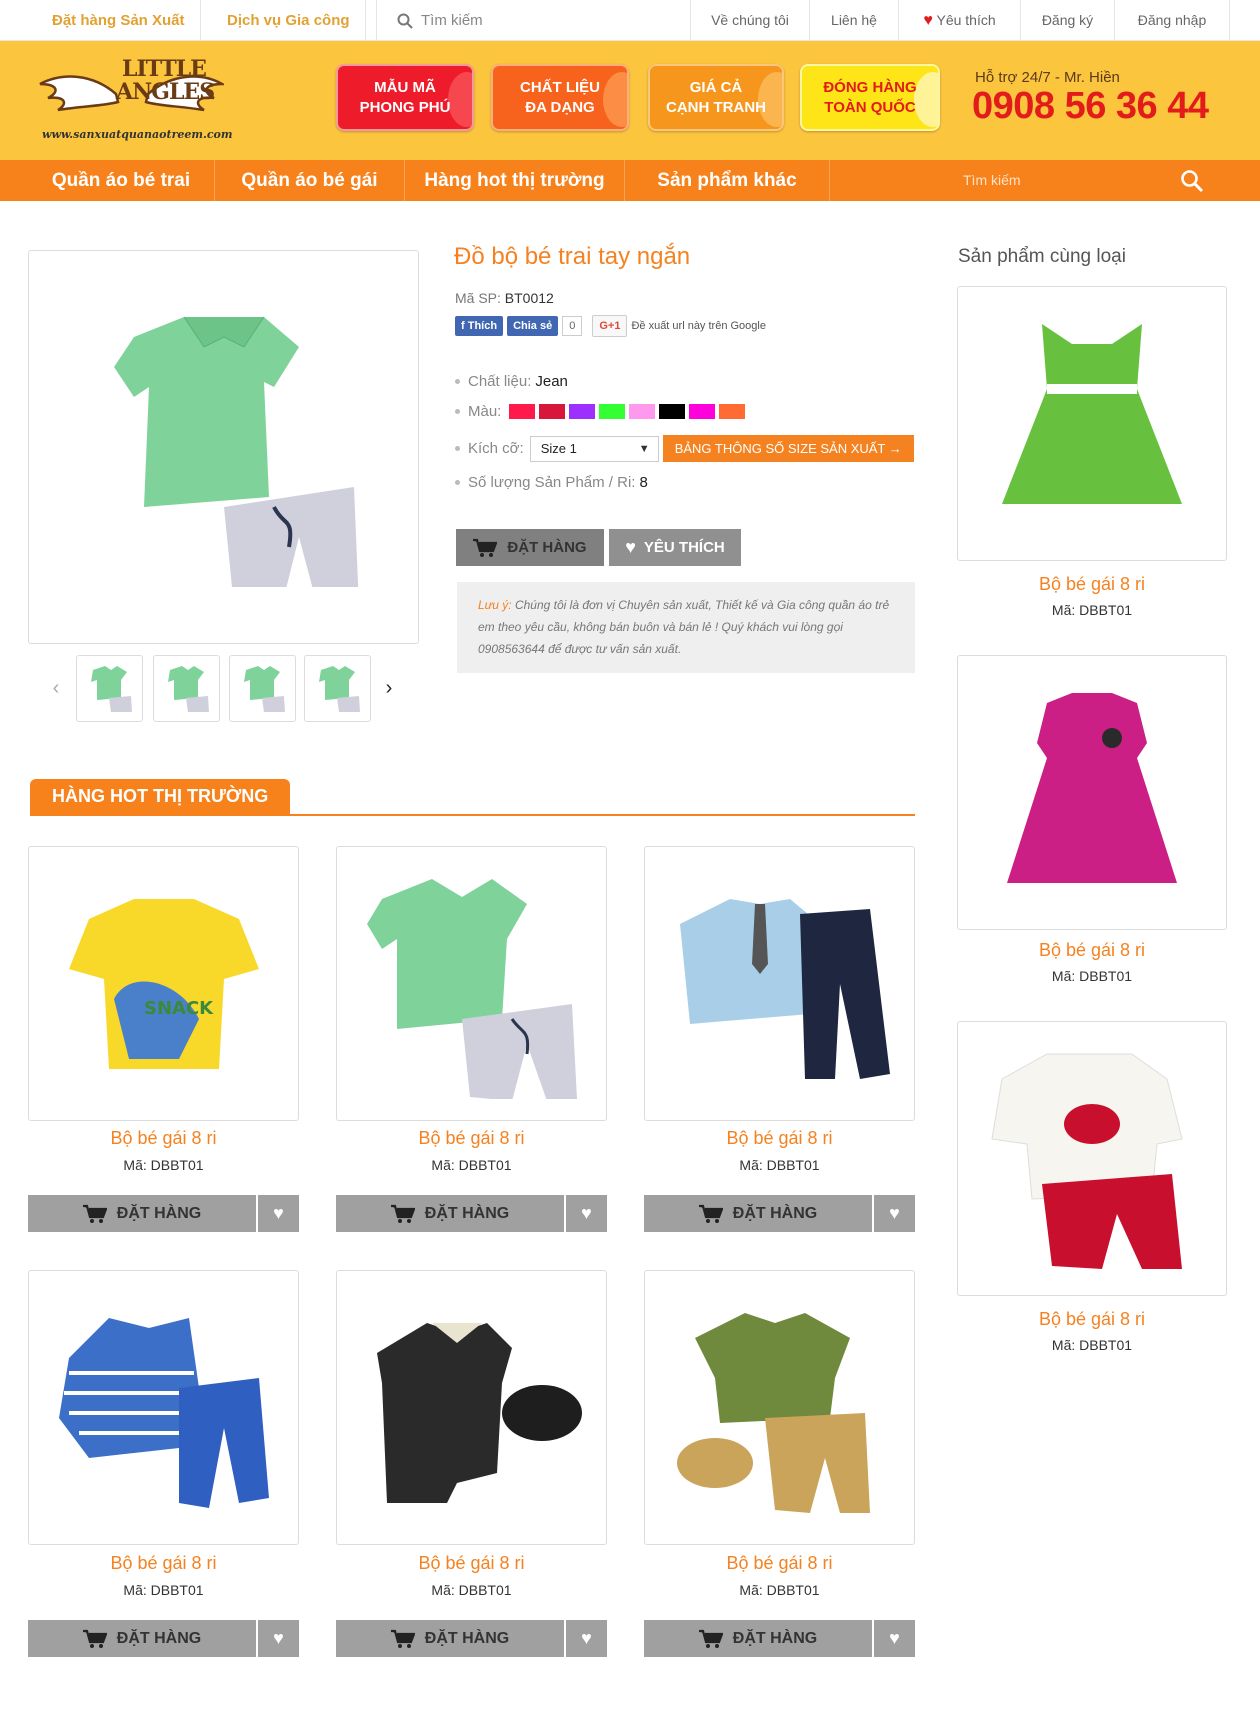 The image size is (1260, 1720). Describe the element at coordinates (405, 107) in the screenshot. I see `badge-design-line2: PHONG PHÚ` at that location.